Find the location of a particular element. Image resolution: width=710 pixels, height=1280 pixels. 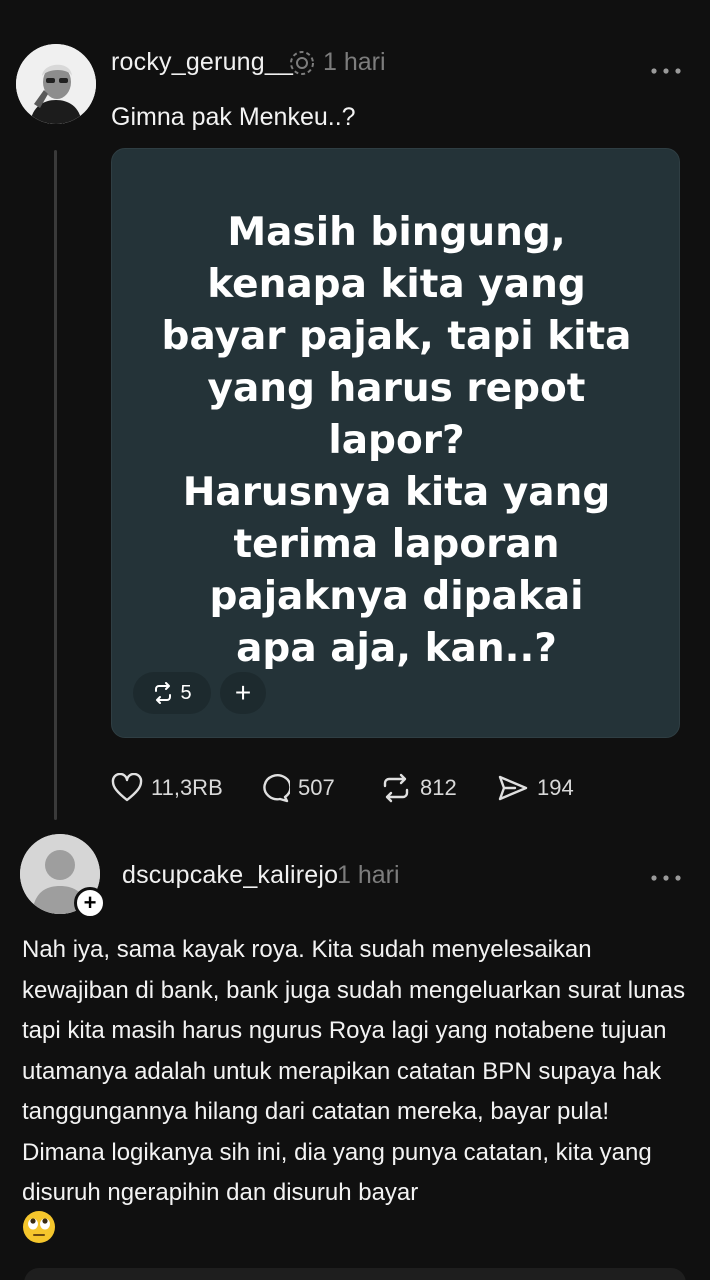

image-text-line: apa aja, kan..? is located at coordinates (396, 648).